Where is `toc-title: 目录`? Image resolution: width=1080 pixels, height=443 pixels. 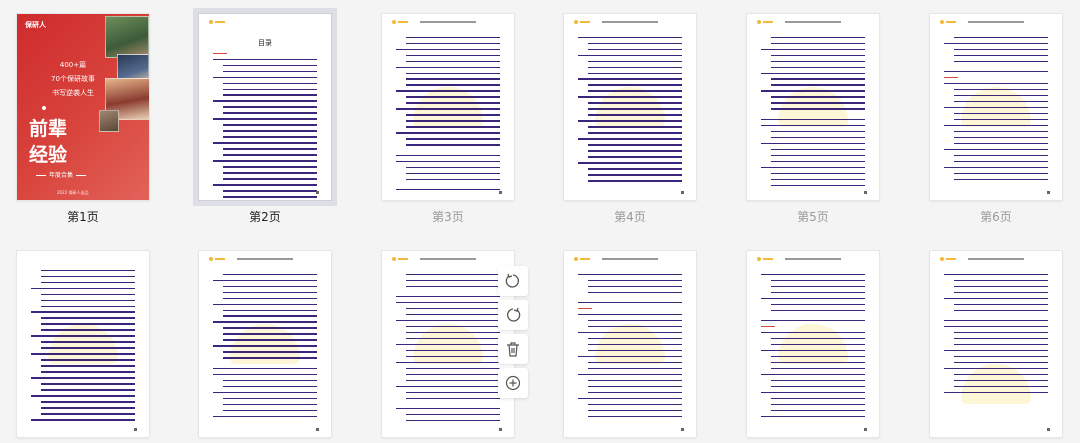
toc-title: 目录 is located at coordinates (265, 43).